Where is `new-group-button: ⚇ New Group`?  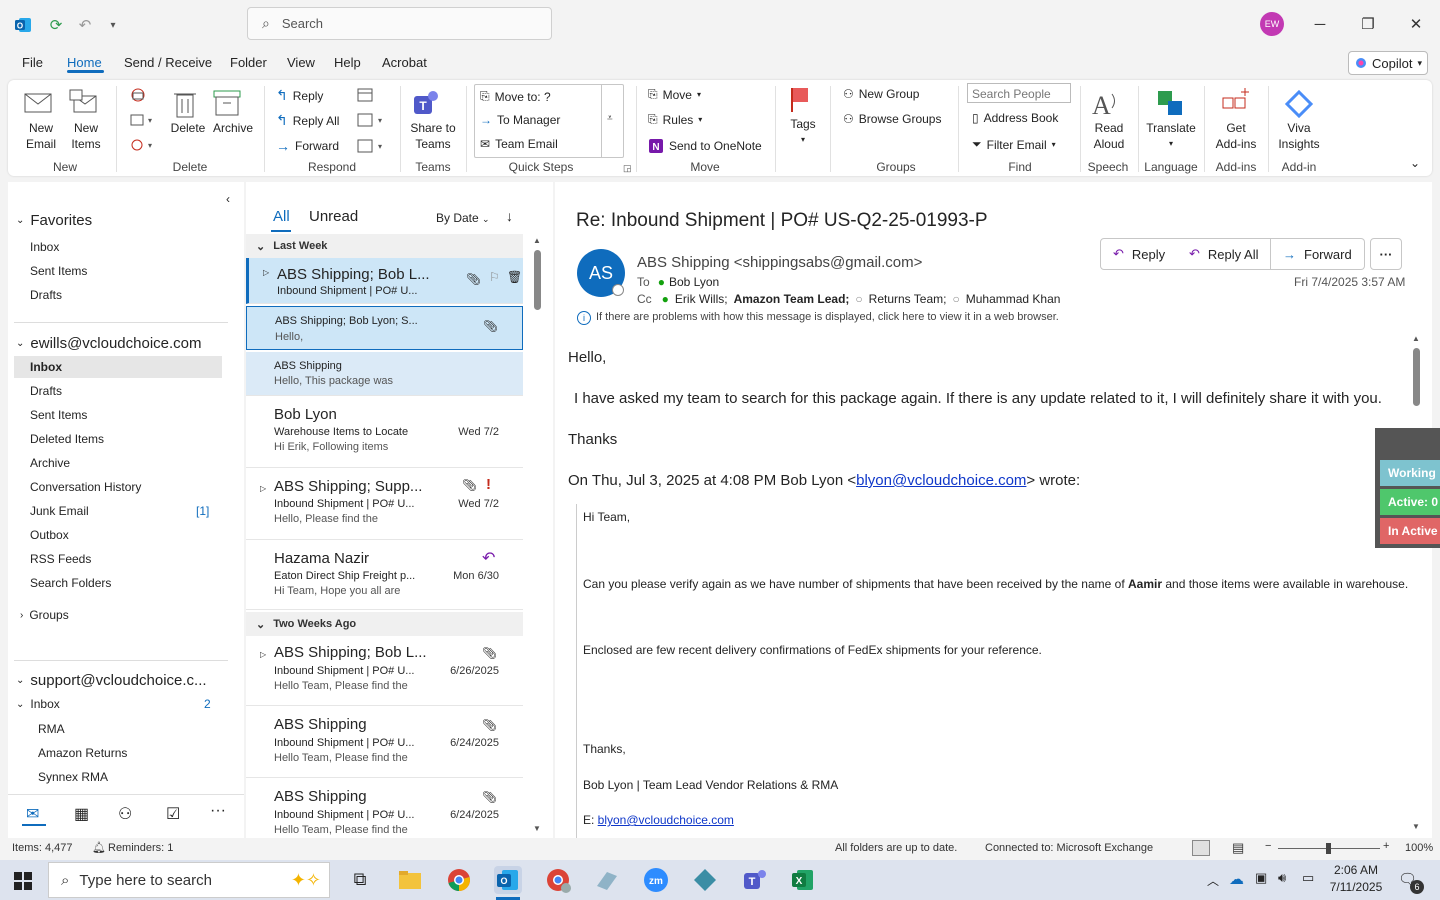 new-group-button: ⚇ New Group is located at coordinates (881, 94).